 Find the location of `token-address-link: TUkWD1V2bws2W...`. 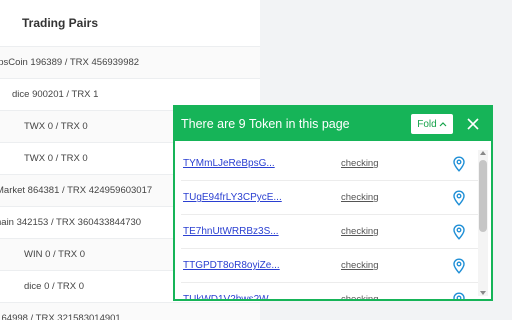

token-address-link: TUkWD1V2bws2W... is located at coordinates (261, 296).